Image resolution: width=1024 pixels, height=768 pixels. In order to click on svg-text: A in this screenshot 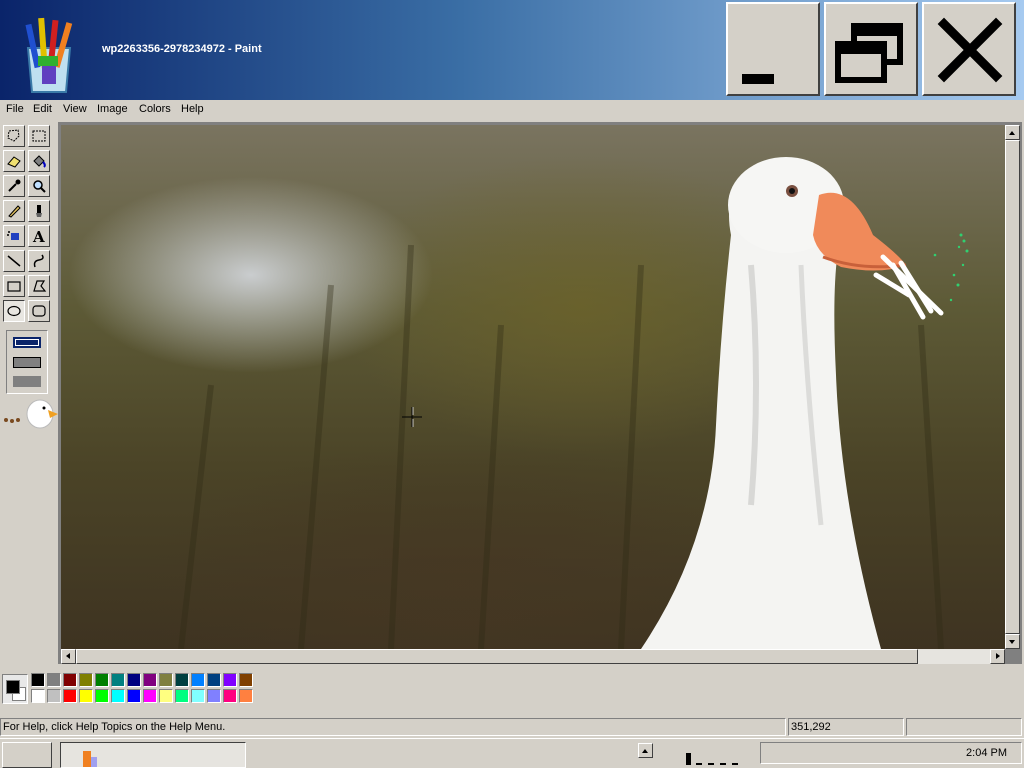, I will do `click(38, 236)`.